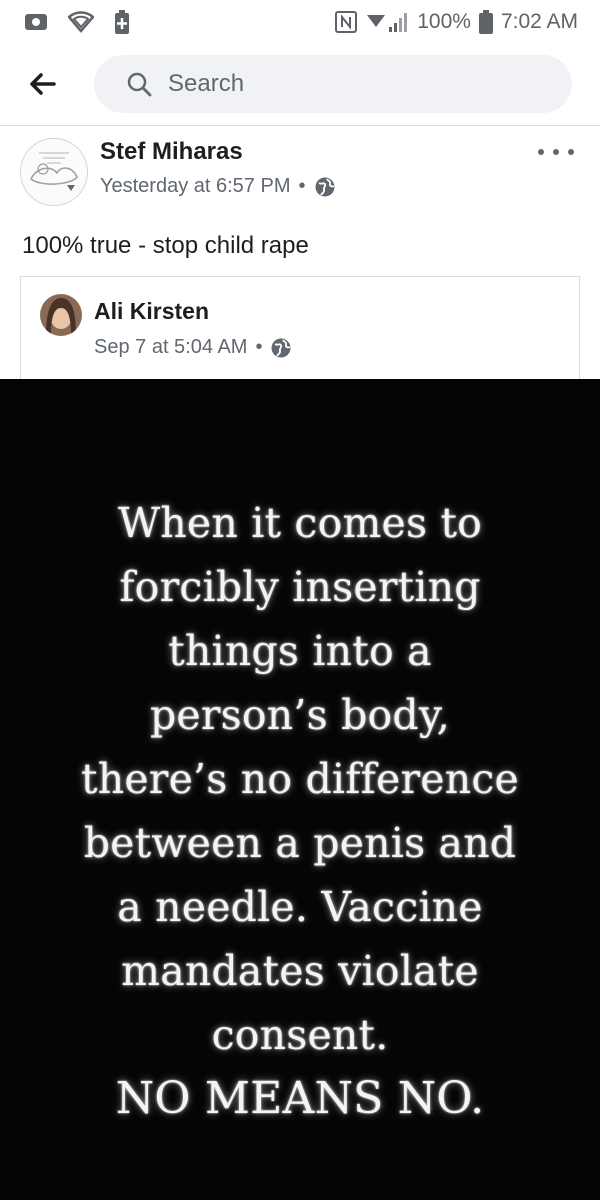 This screenshot has width=600, height=1200. I want to click on search-bar, so click(333, 84).